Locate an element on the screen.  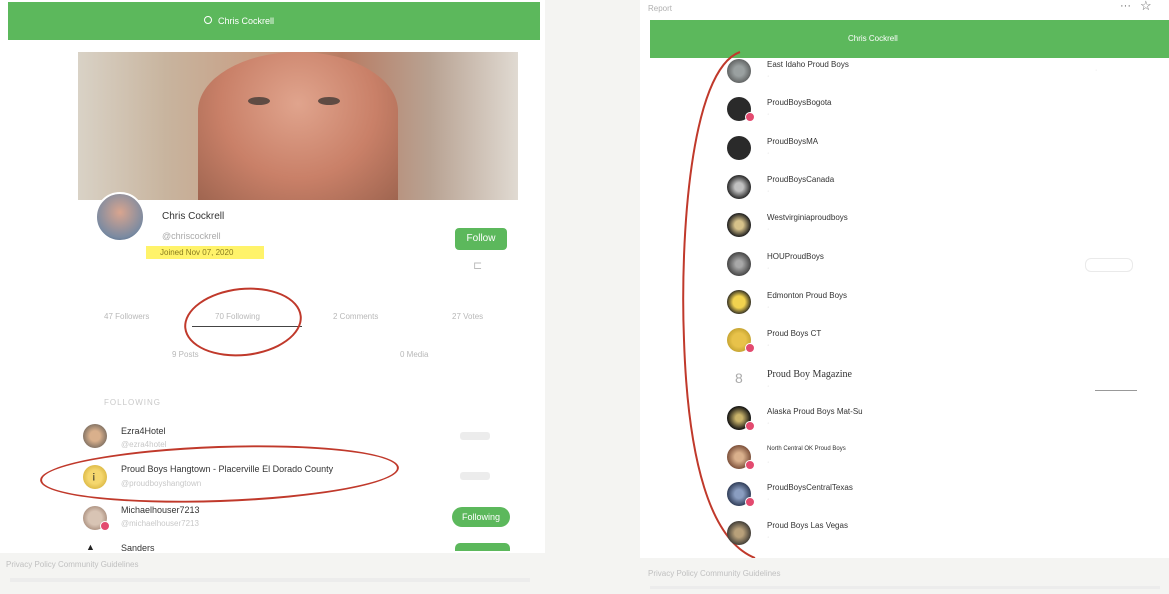
list-item-name: ProudBoysCentralTexas is located at coordinates (810, 487).